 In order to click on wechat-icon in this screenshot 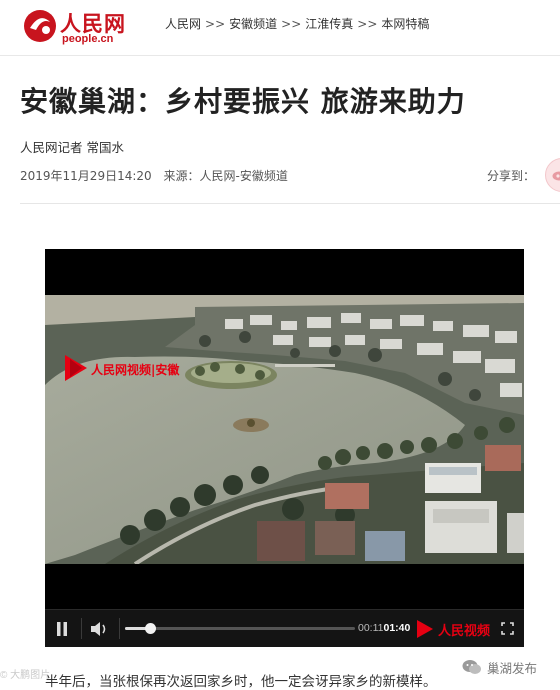, I will do `click(472, 667)`.